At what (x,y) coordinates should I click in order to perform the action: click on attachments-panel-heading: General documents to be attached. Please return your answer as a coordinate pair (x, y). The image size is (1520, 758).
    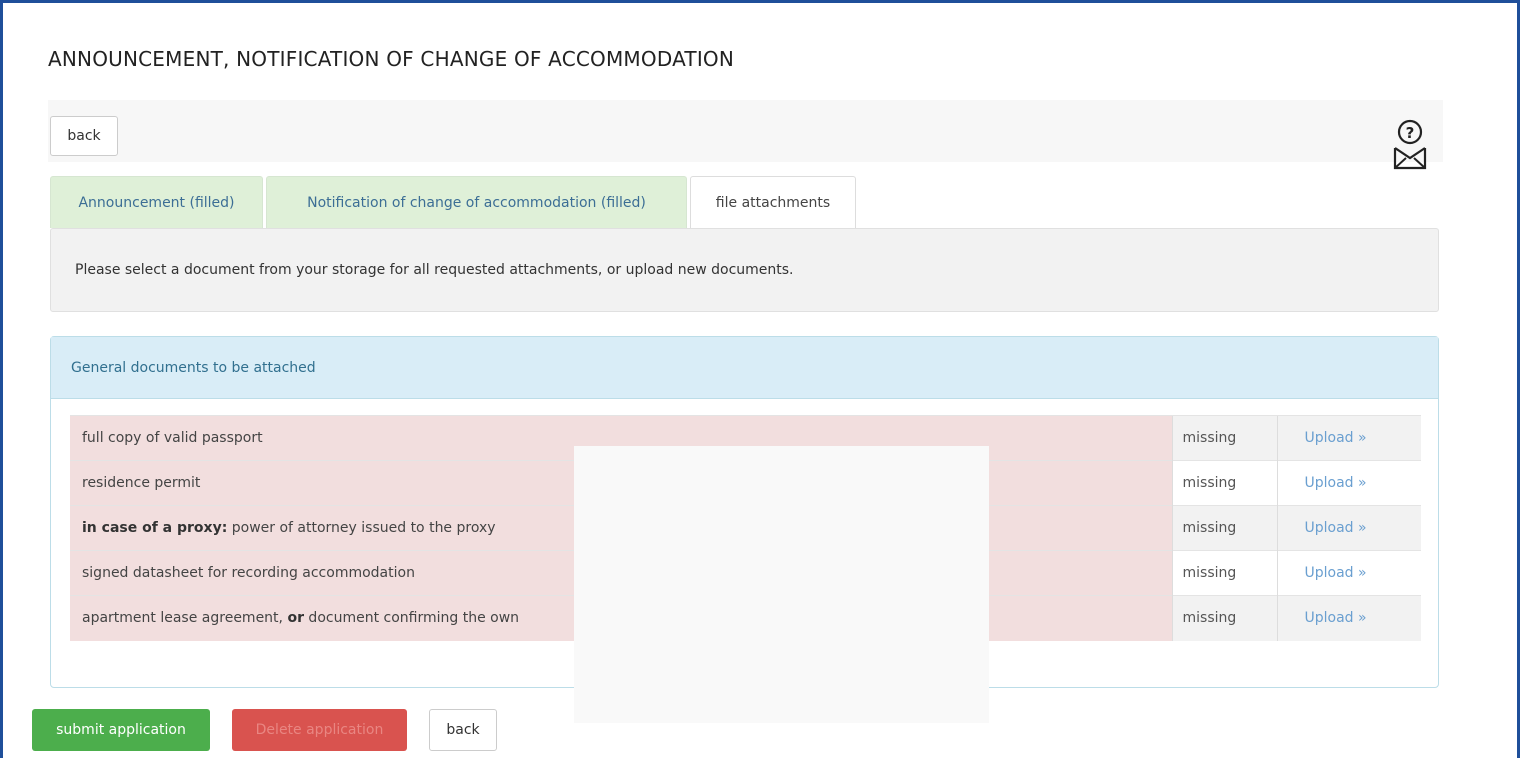
    Looking at the image, I should click on (744, 368).